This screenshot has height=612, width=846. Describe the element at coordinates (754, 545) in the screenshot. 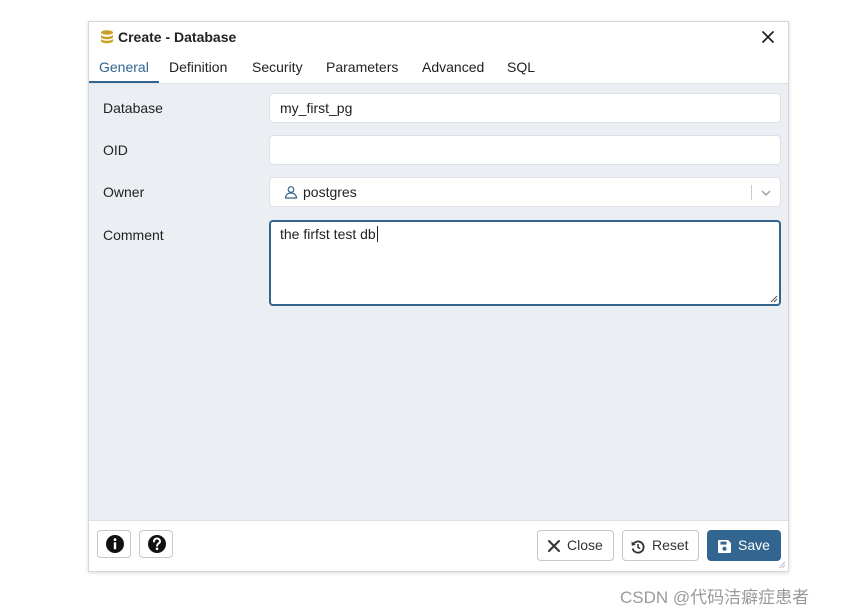

I see `save-button-label: Save` at that location.